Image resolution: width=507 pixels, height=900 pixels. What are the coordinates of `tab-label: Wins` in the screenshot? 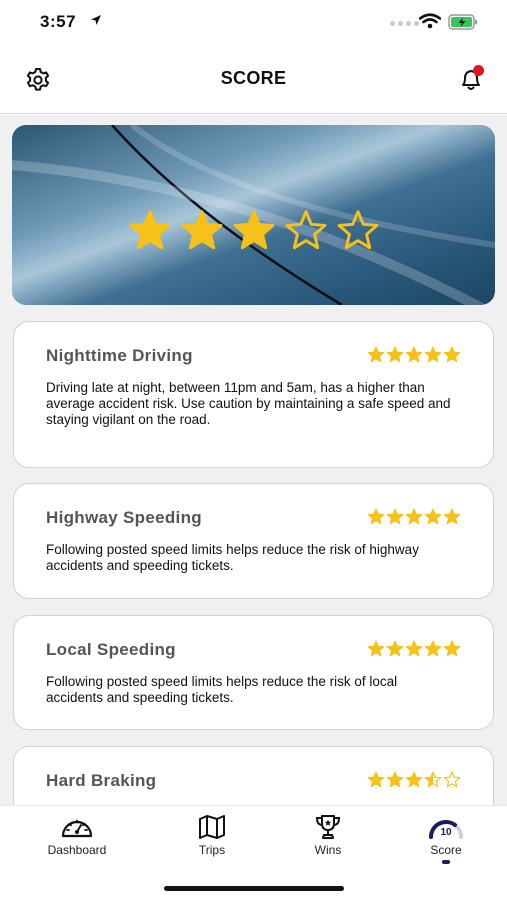 It's located at (328, 850).